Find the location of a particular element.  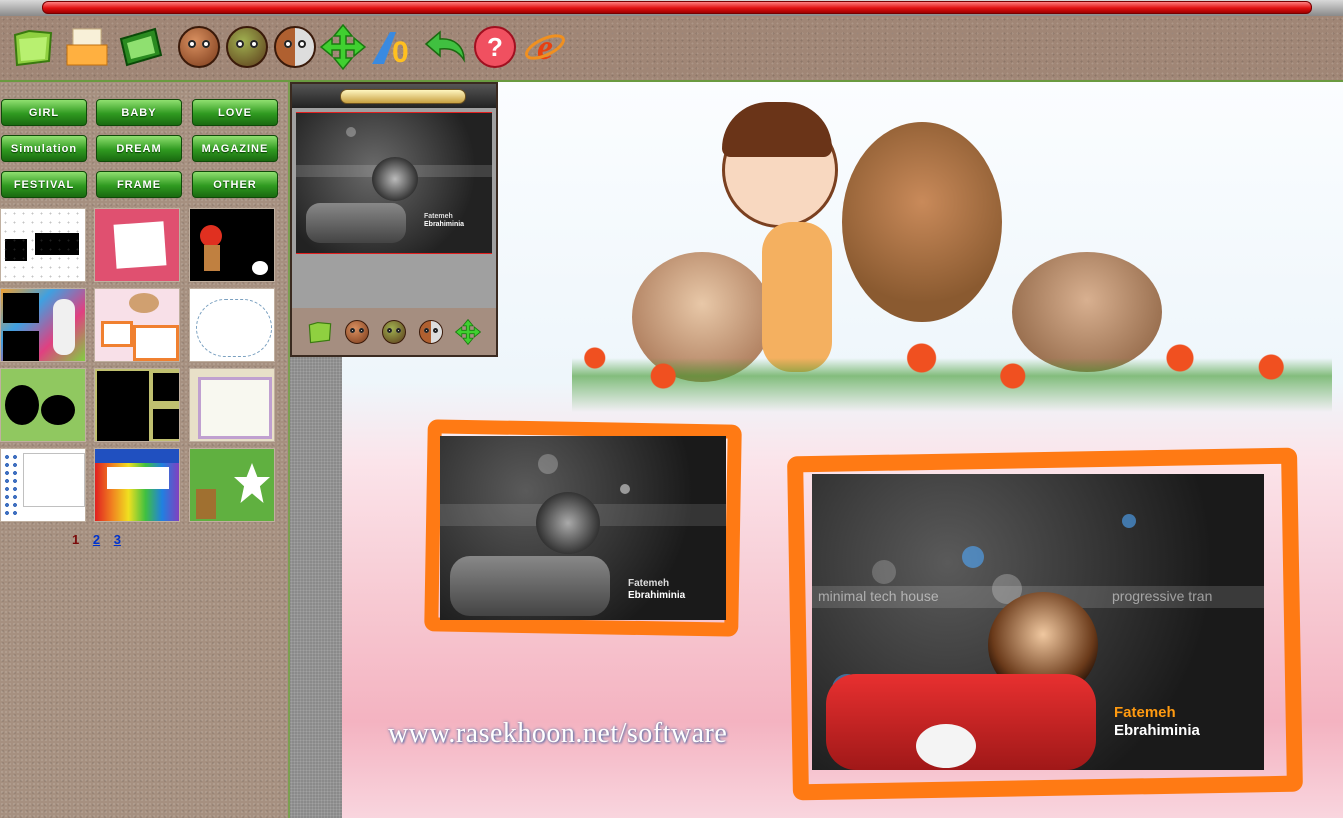

preview-face-edit-button is located at coordinates (394, 332).